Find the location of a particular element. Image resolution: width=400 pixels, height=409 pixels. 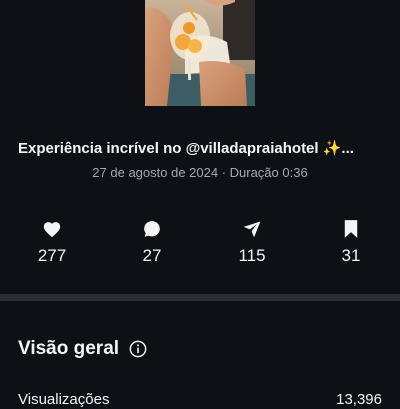

overview-title: Visão geral is located at coordinates (69, 348).